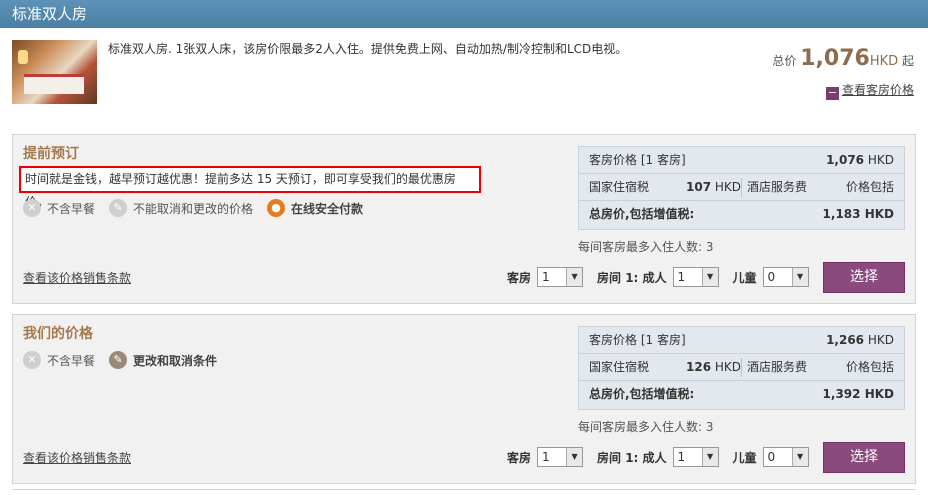  What do you see at coordinates (835, 58) in the screenshot?
I see `total-price-value: 1,076` at bounding box center [835, 58].